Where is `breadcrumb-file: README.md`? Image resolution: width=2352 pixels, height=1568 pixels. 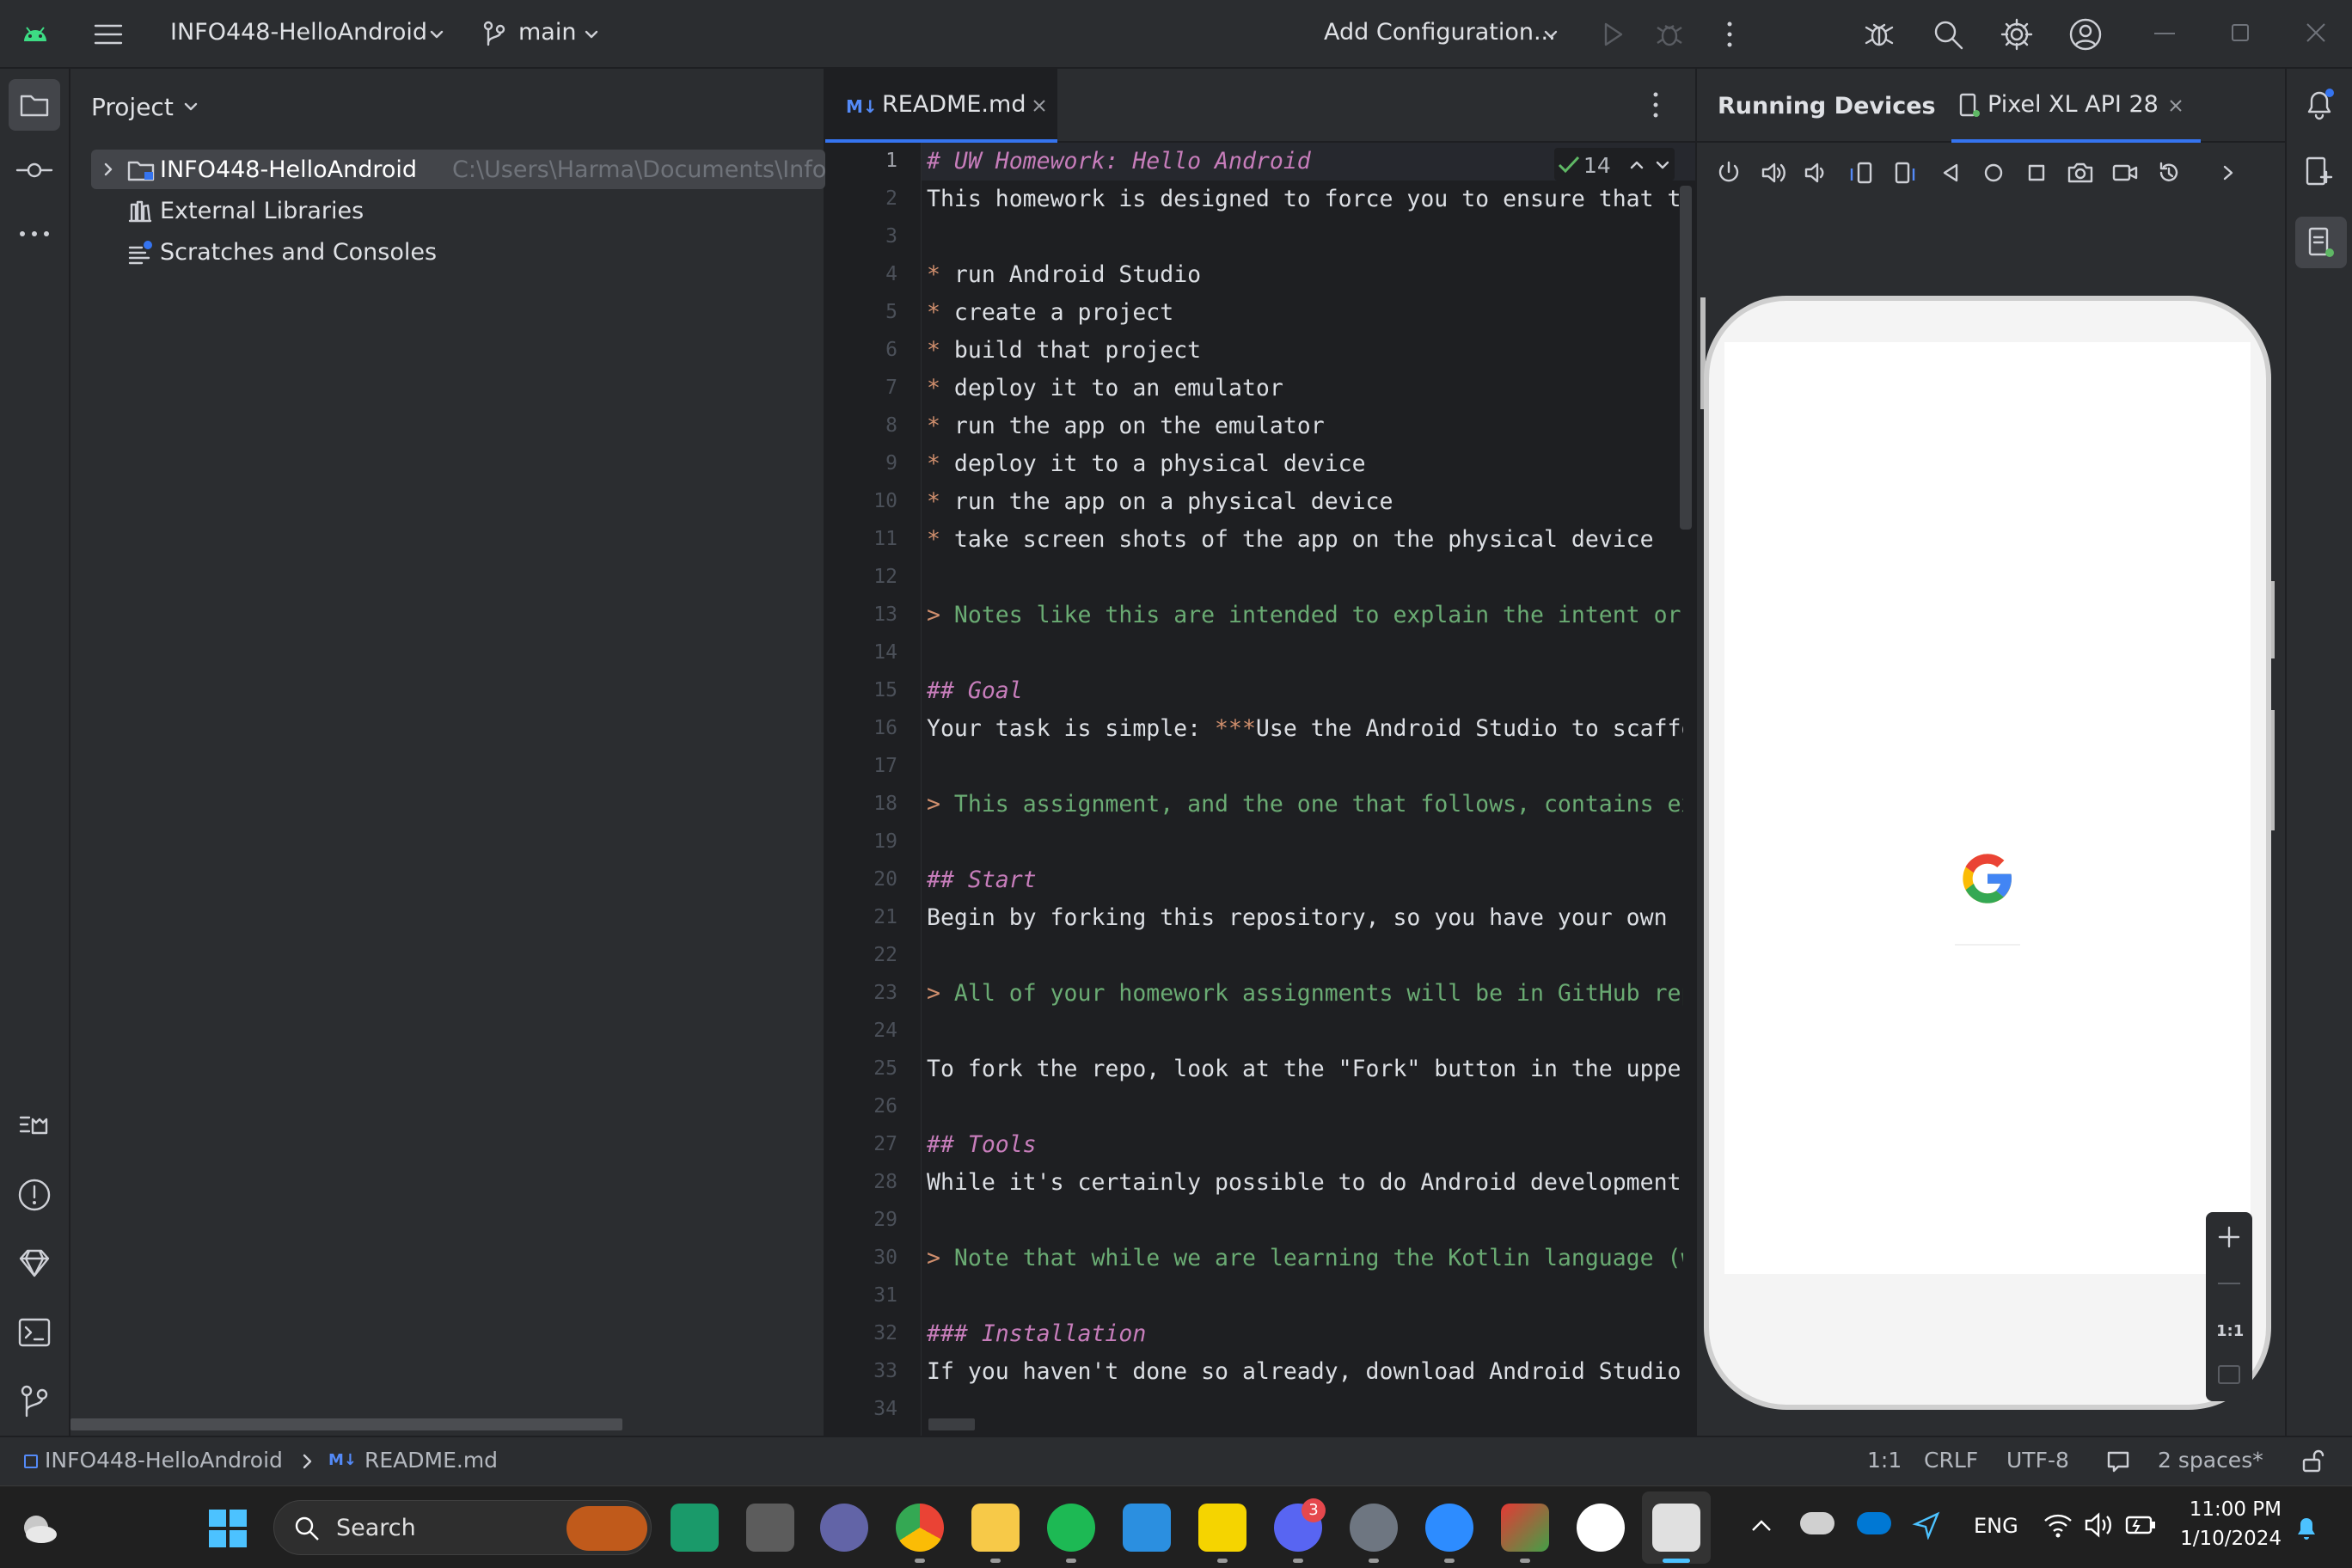
breadcrumb-file: README.md is located at coordinates (431, 1460).